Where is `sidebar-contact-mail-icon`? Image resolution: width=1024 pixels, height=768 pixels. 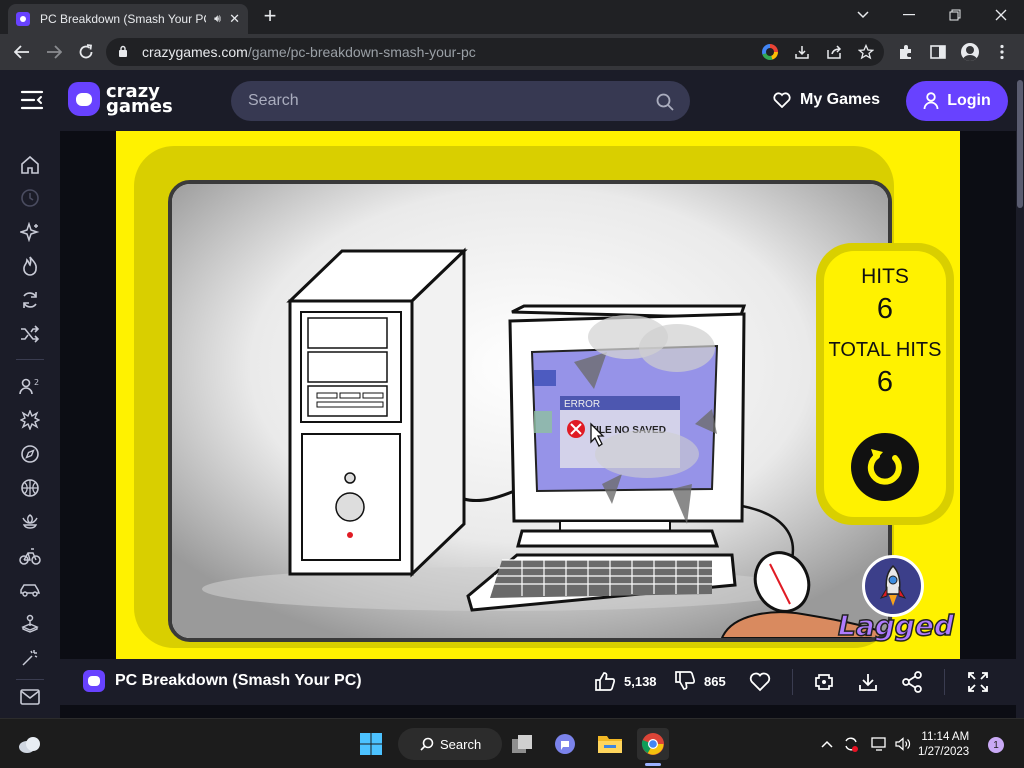
sidebar-contact-mail-icon is located at coordinates (30, 697).